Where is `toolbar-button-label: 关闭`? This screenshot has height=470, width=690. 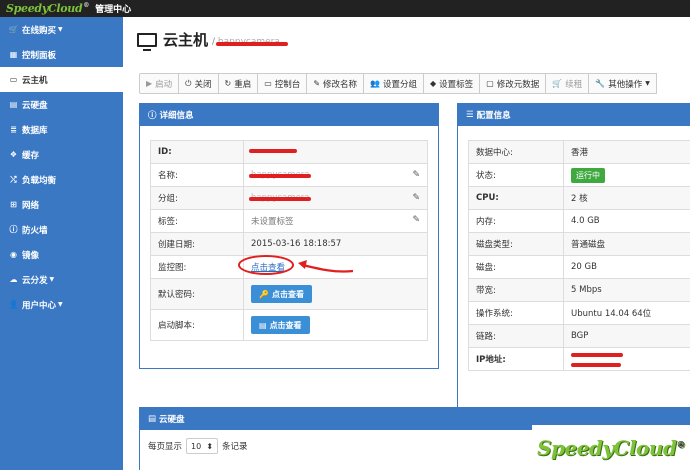 toolbar-button-label: 关闭 is located at coordinates (203, 84).